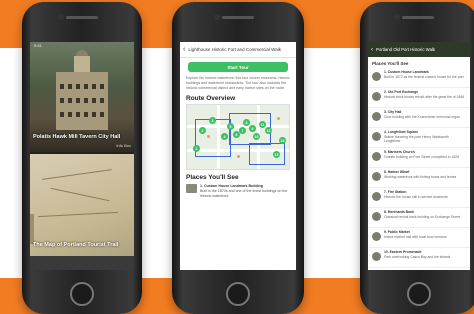  Describe the element at coordinates (32, 229) in the screenshot. I see `side-handle` at that location.